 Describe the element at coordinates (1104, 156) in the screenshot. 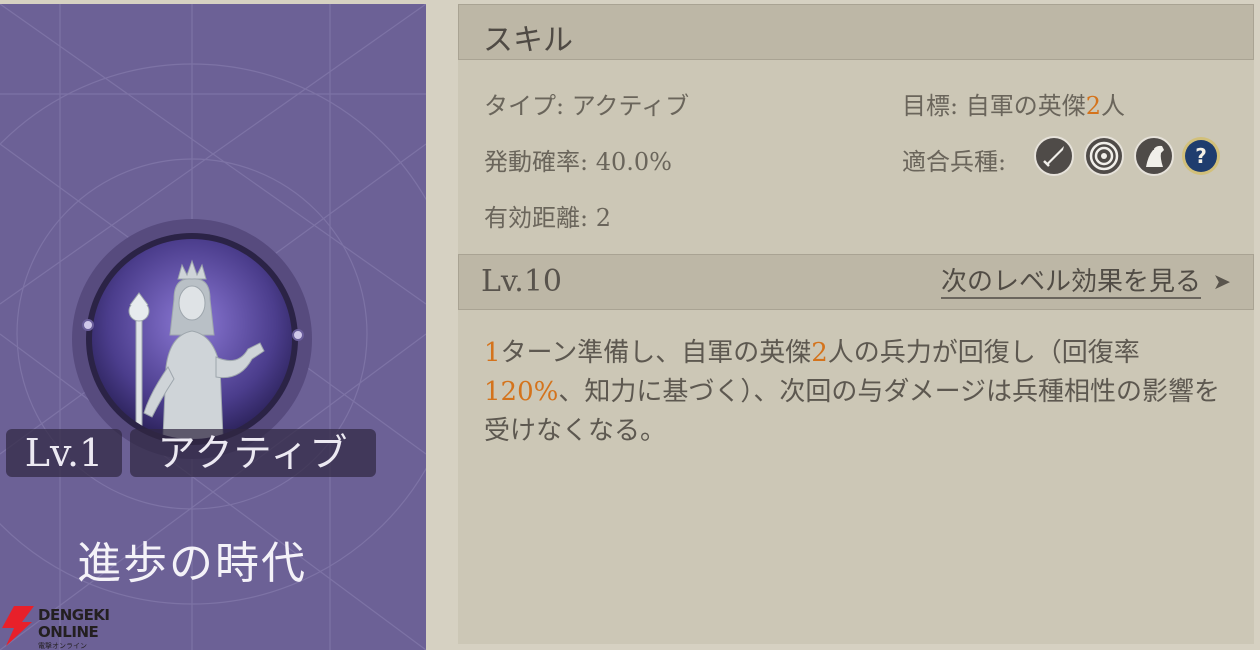

I see `target-icon` at that location.